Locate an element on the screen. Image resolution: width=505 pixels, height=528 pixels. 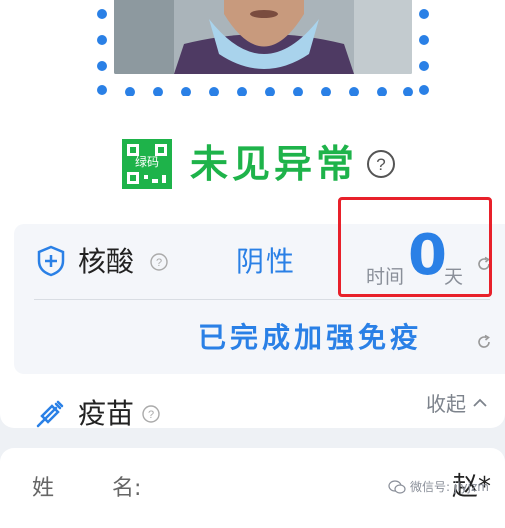
name-label-2: 名: is located at coordinates (127, 488).